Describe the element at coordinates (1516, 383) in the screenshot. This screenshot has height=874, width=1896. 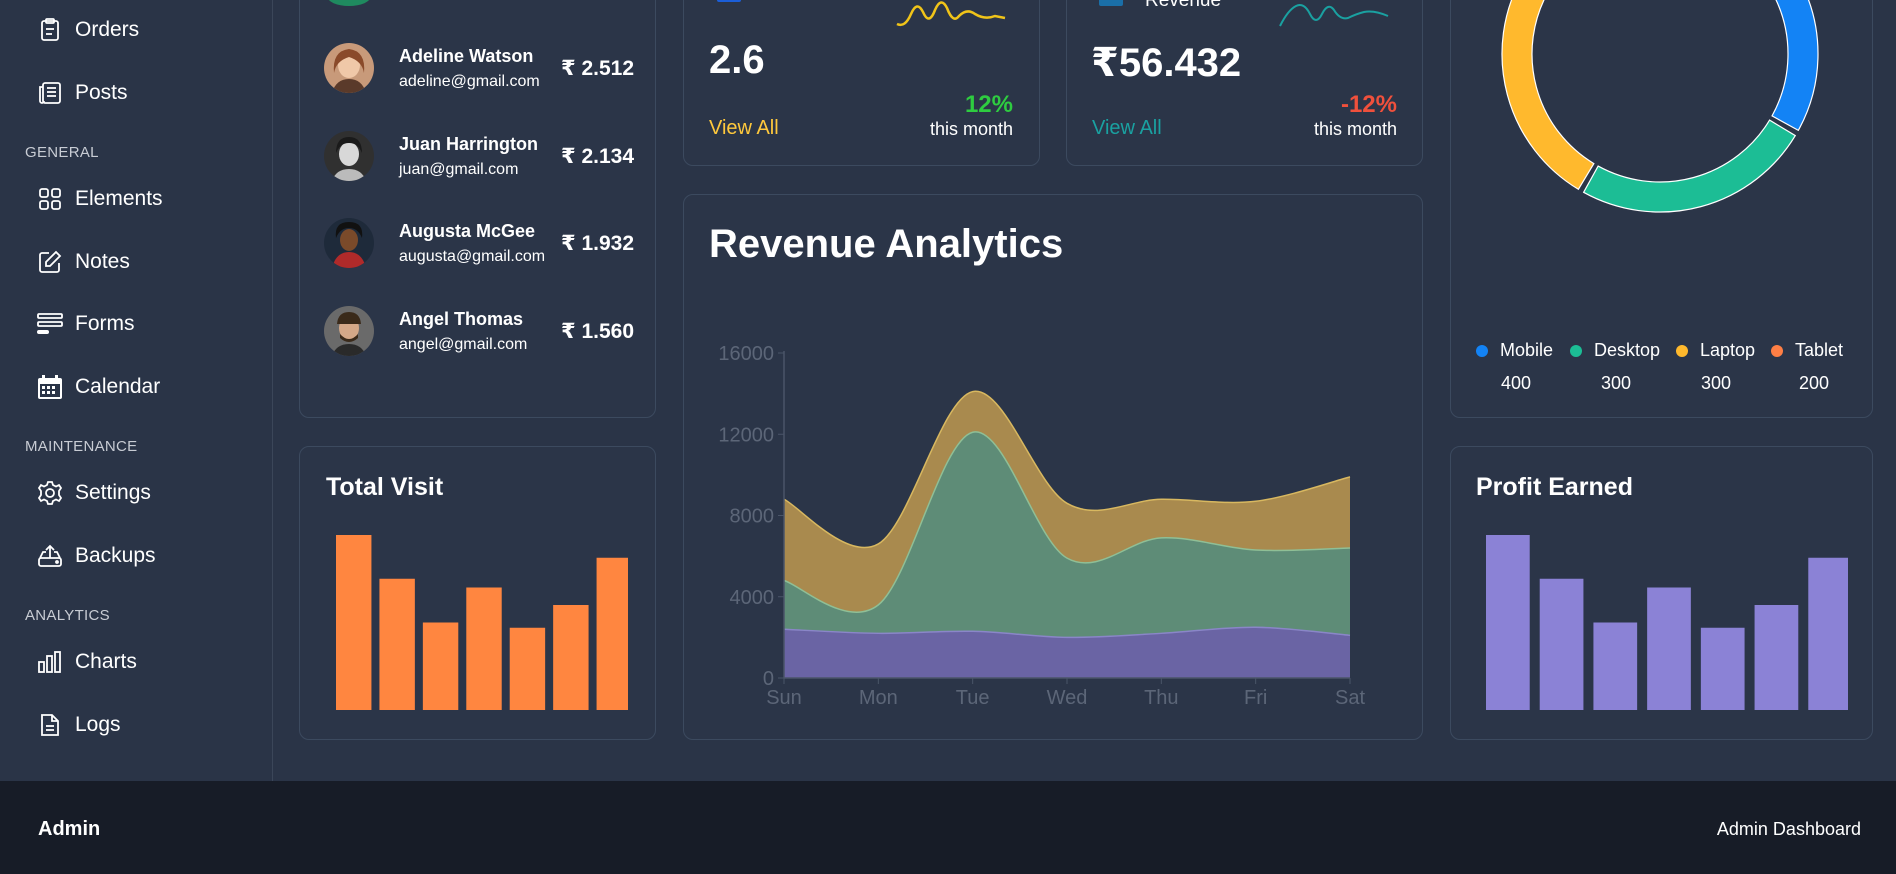
I see `legend-value: 400` at that location.